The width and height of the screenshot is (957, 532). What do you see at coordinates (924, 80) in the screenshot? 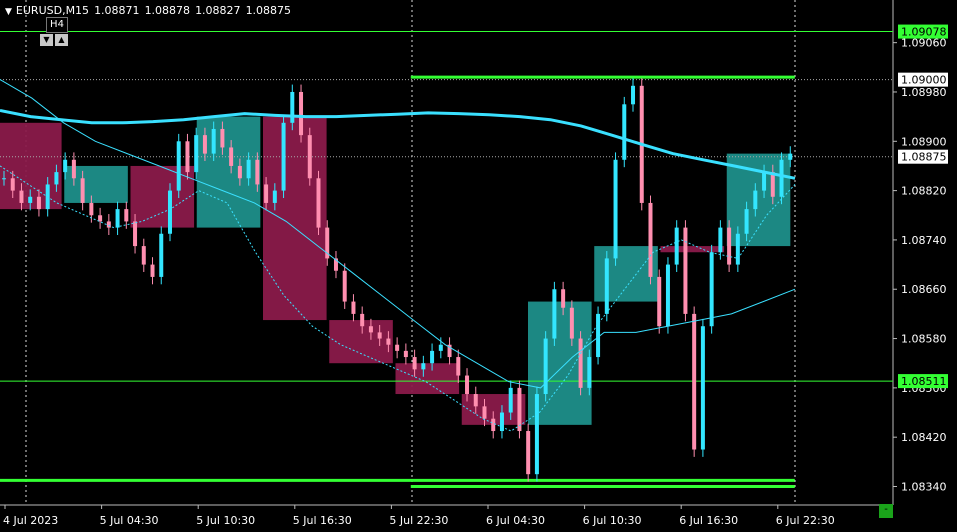
I see `price-tag-label: 1.09000` at bounding box center [924, 80].